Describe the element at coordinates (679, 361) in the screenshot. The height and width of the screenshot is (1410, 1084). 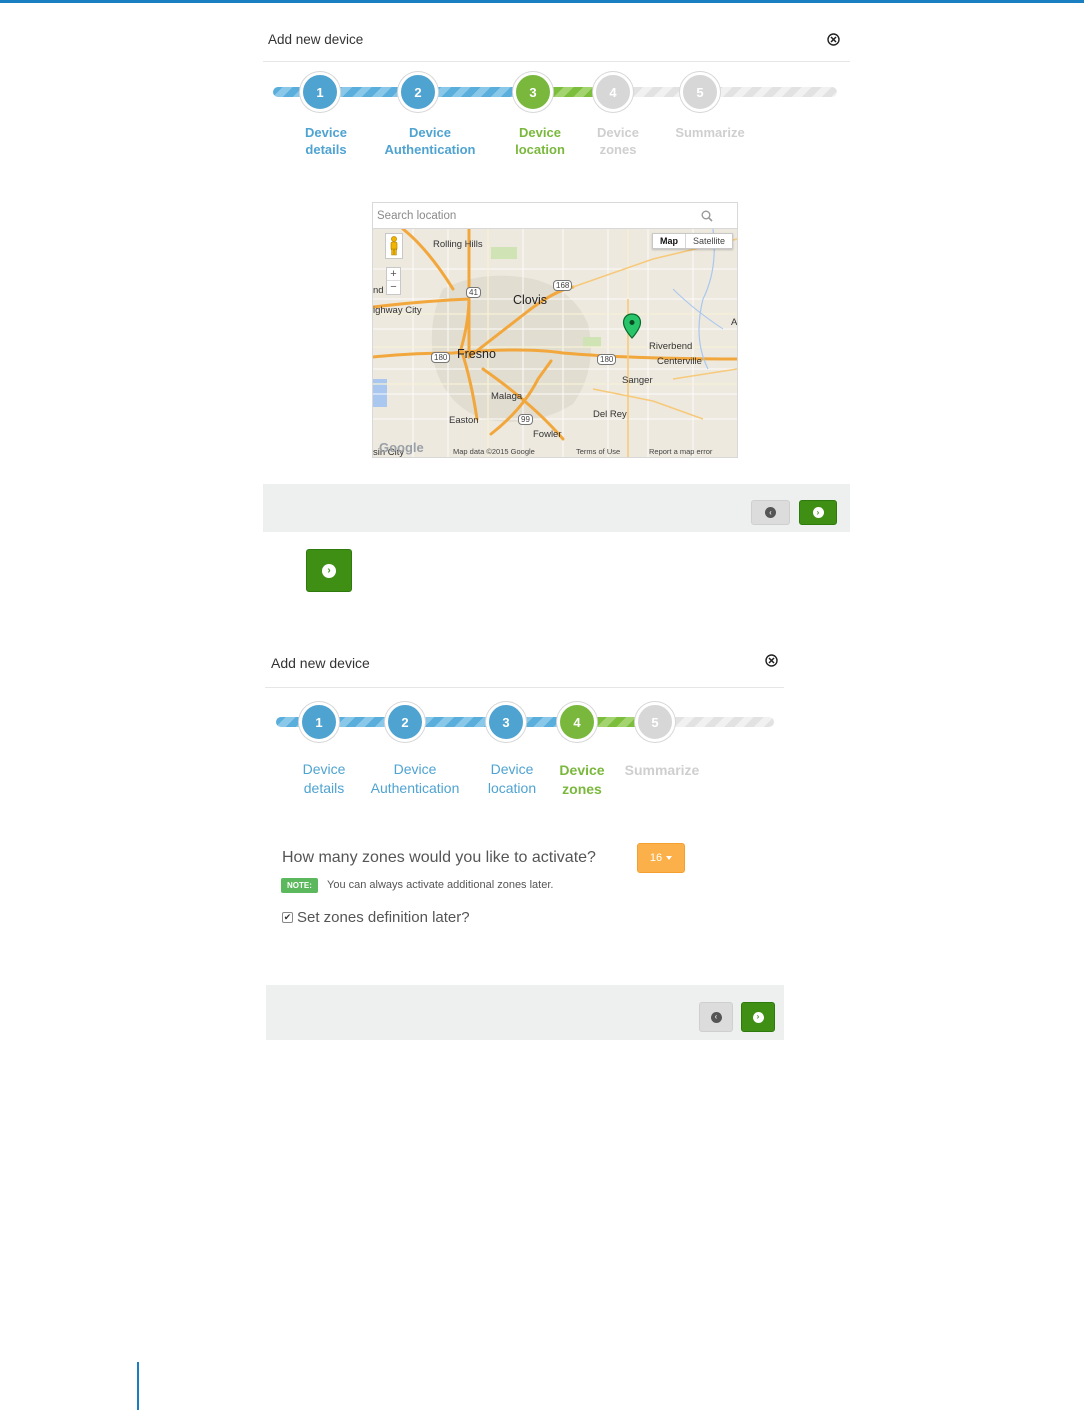
I see `map-place-label: Centerville` at that location.